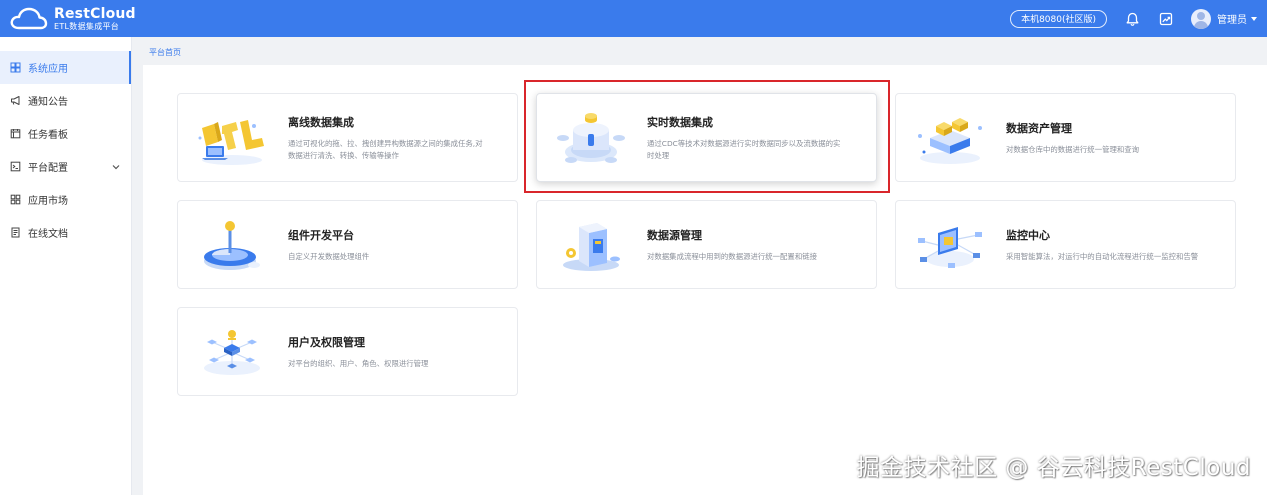  What do you see at coordinates (29, 19) in the screenshot?
I see `cloud-logo-icon` at bounding box center [29, 19].